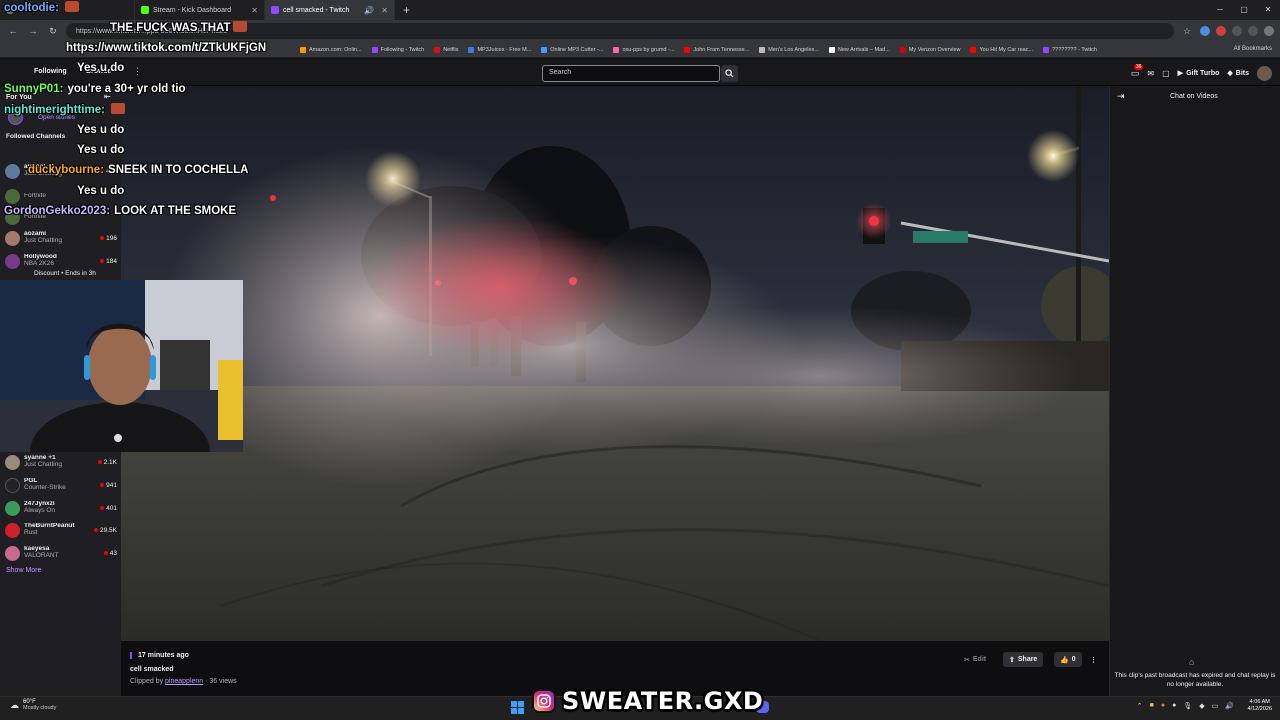 The height and width of the screenshot is (720, 1280). Describe the element at coordinates (517, 707) in the screenshot. I see `start-button` at that location.